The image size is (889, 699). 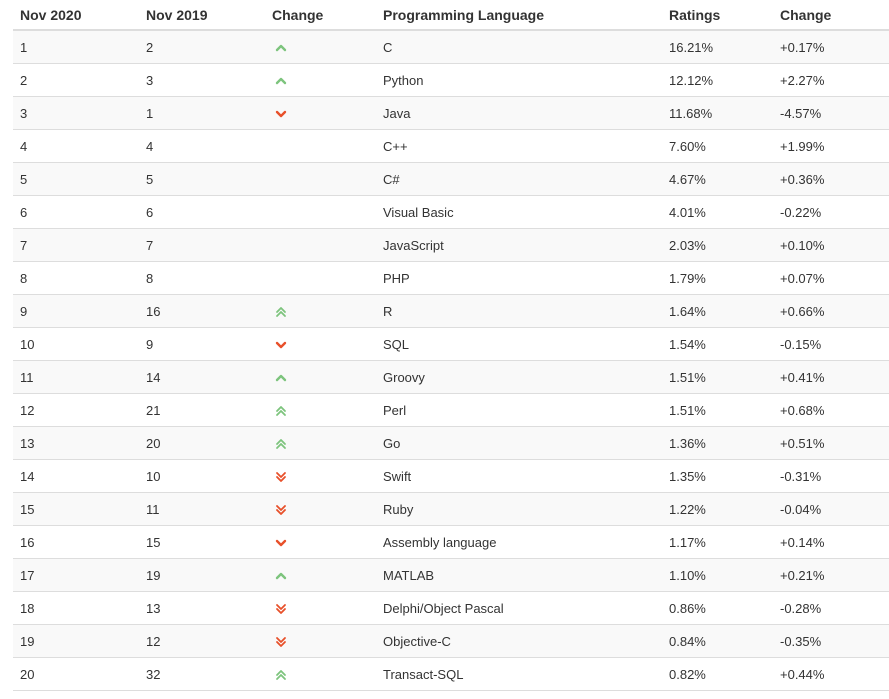 What do you see at coordinates (451, 641) in the screenshot?
I see `table-row: 19 12 Objective-C 0.84% -0.35%` at bounding box center [451, 641].